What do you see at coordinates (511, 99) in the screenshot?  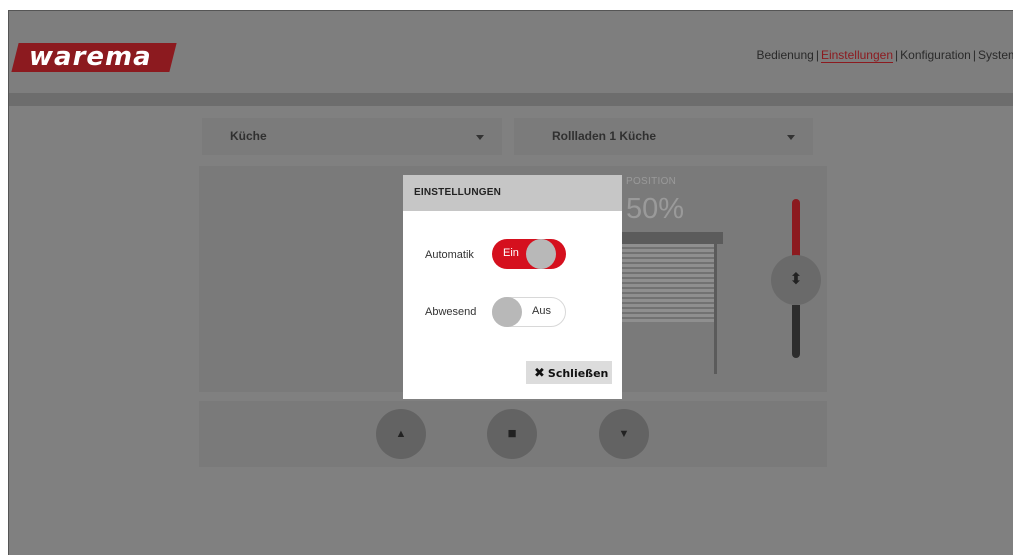 I see `header-band` at bounding box center [511, 99].